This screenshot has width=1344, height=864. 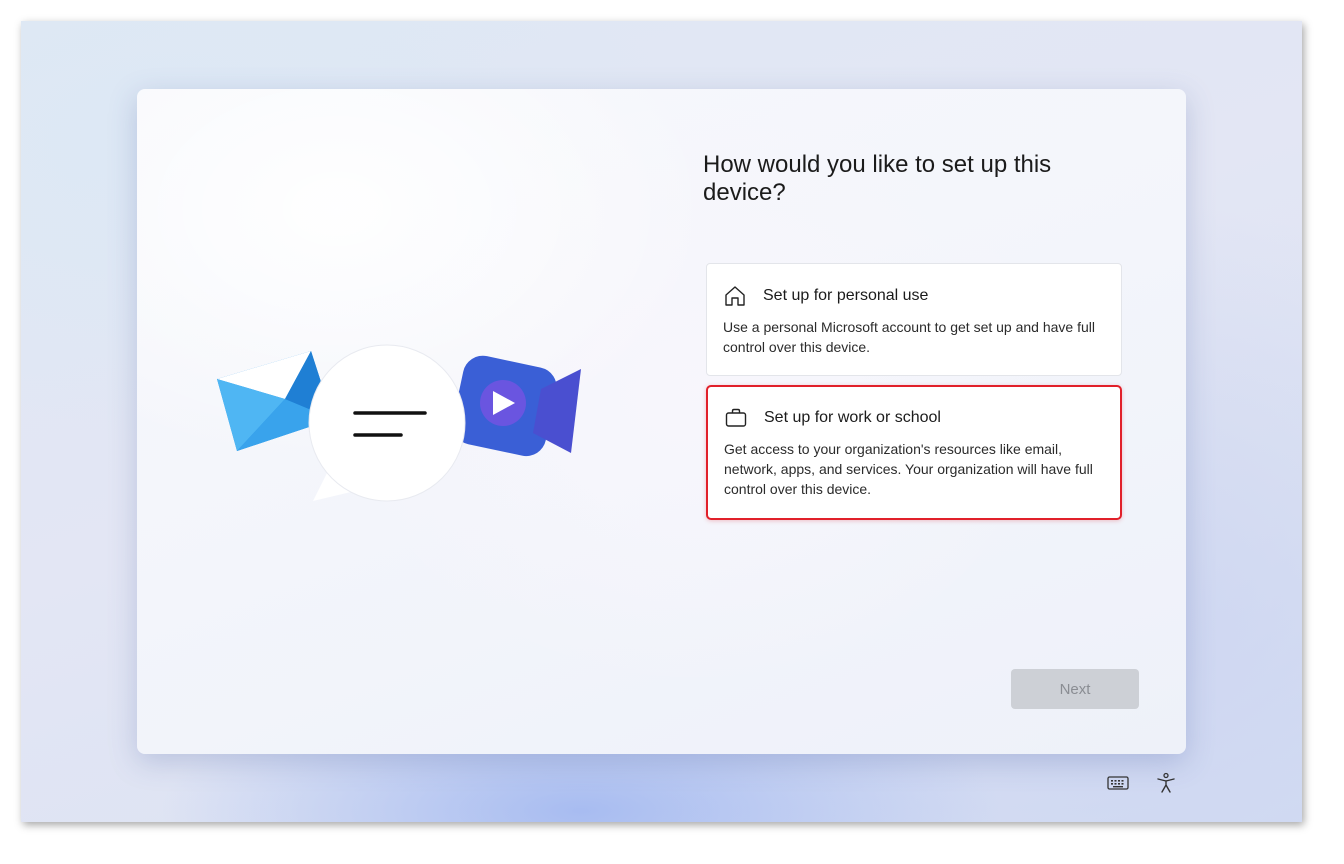 I want to click on option-header: Set up for personal use, so click(x=914, y=296).